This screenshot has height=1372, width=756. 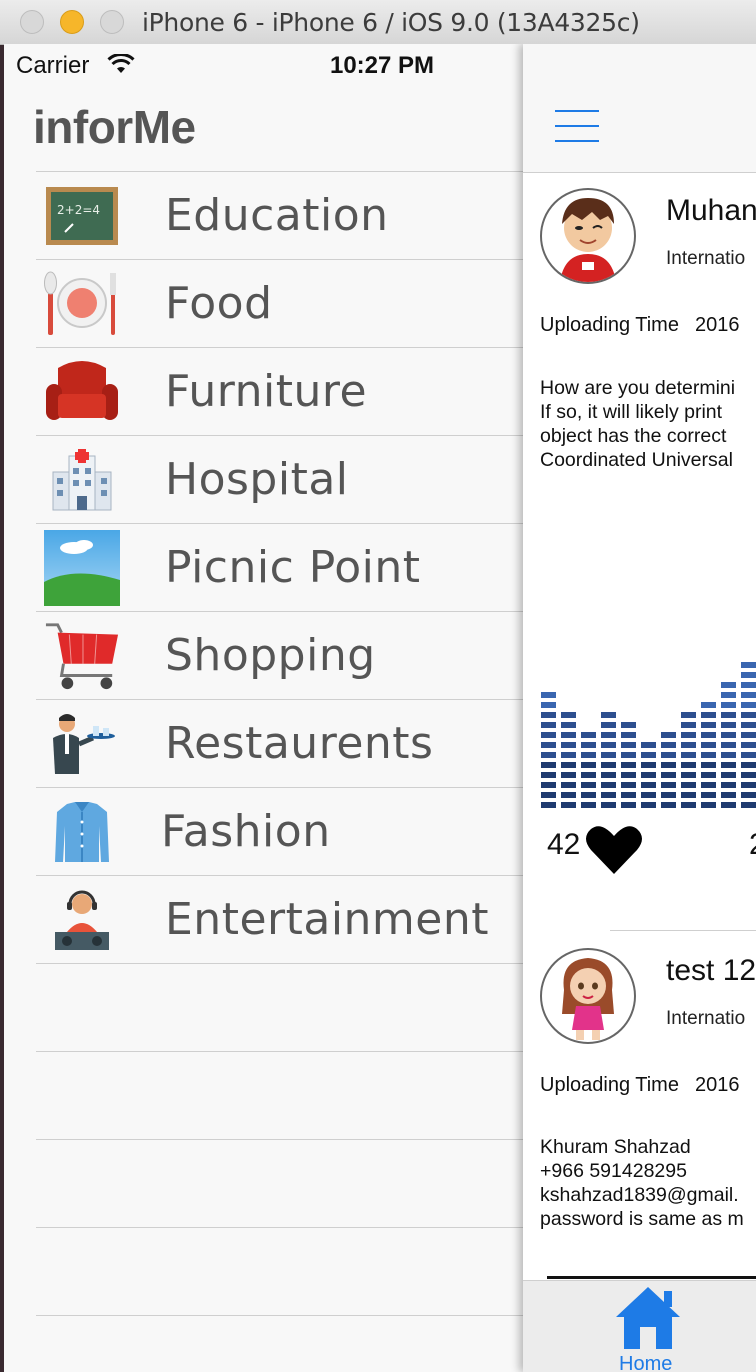 What do you see at coordinates (82, 568) in the screenshot?
I see `landscape-icon` at bounding box center [82, 568].